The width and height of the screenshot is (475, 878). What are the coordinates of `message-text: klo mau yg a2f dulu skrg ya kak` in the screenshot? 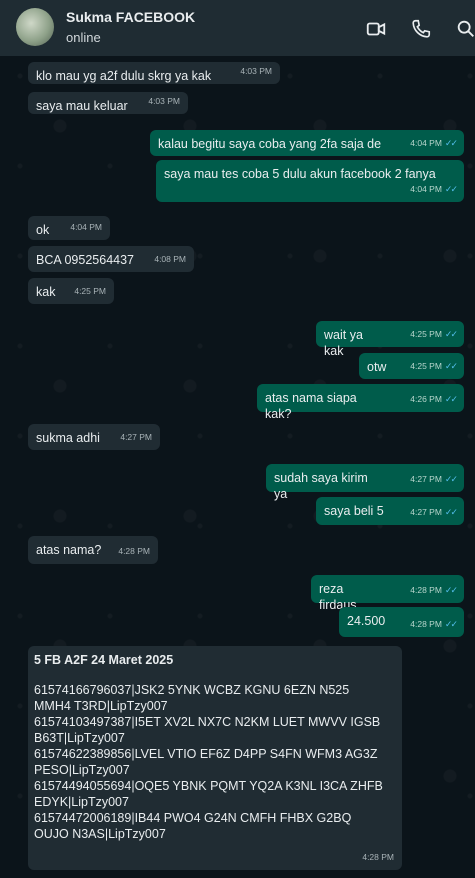 It's located at (124, 76).